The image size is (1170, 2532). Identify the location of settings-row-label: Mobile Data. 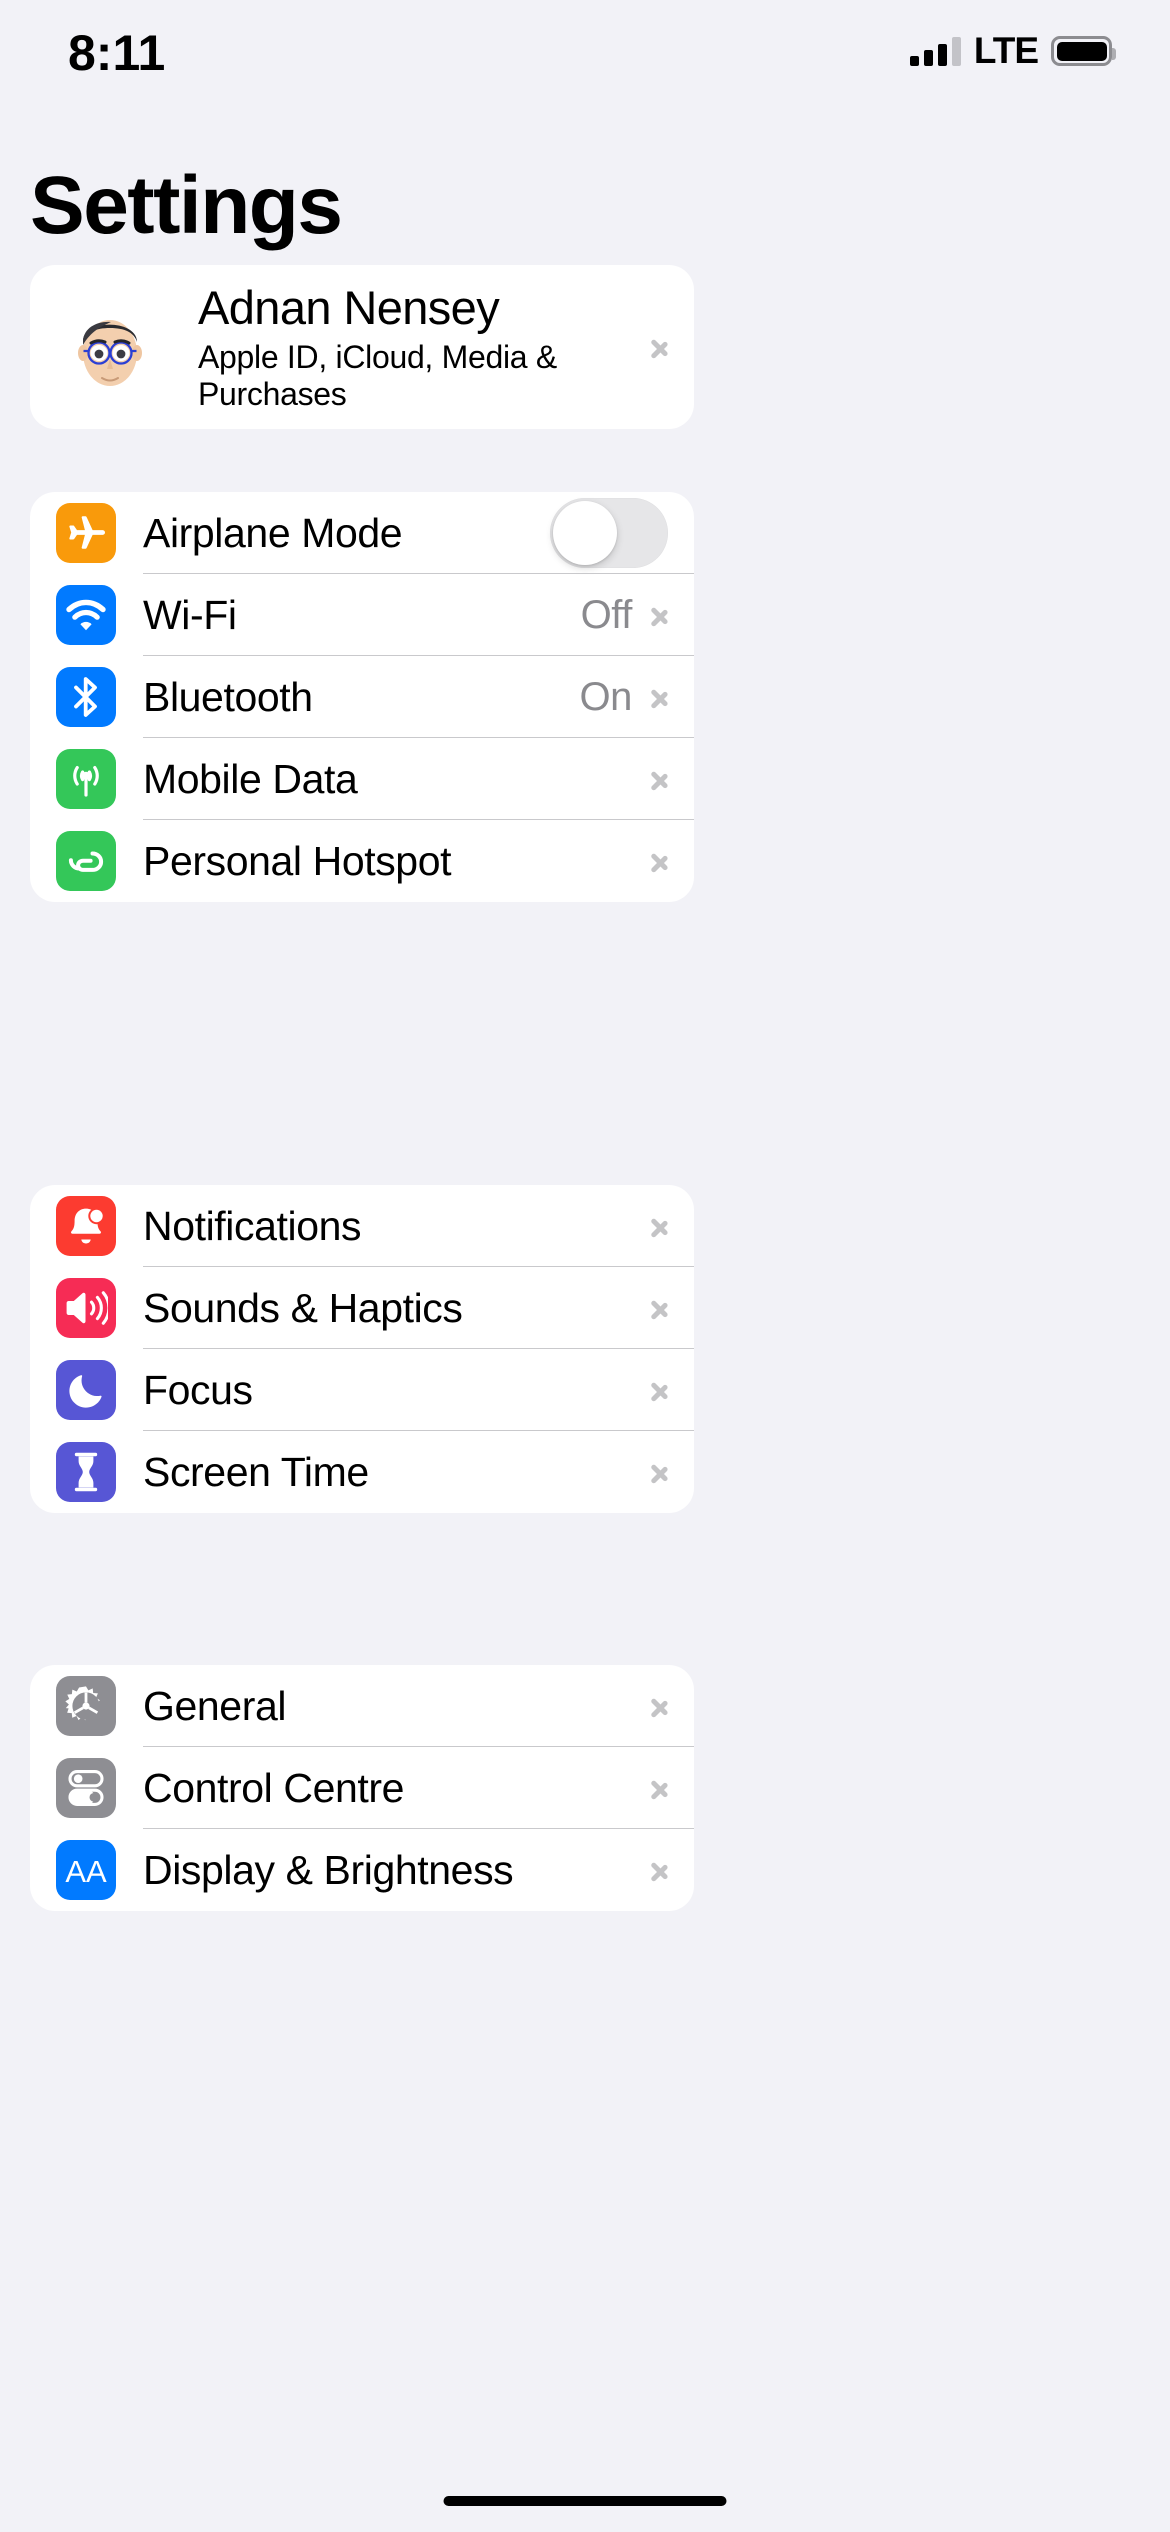
(250, 778).